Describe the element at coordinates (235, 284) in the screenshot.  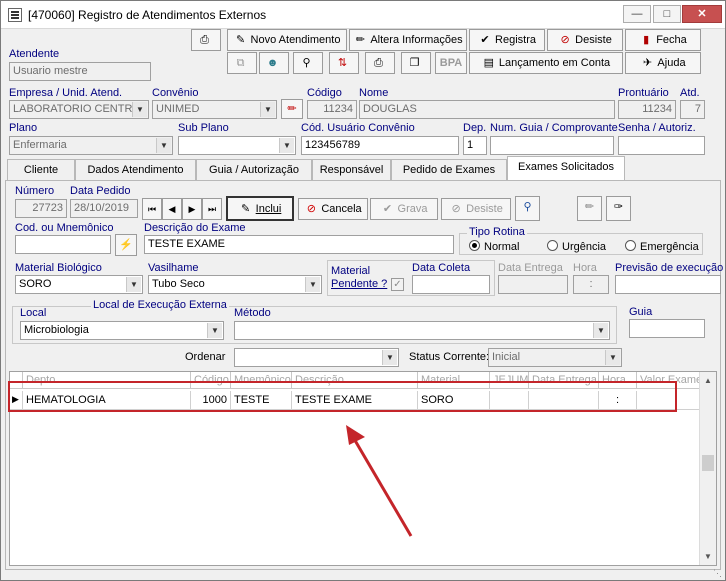
I see `vasilhame-select: Tubo Seco ▼` at that location.